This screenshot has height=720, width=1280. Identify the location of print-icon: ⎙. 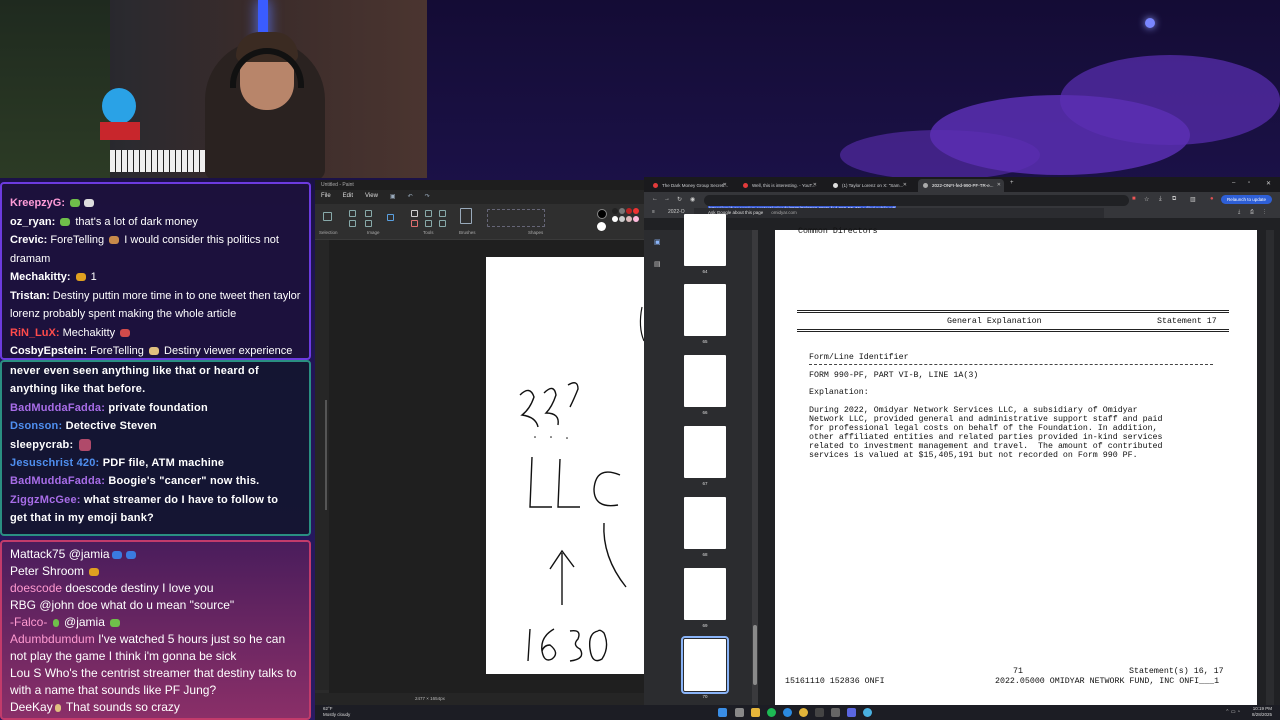
(1252, 212).